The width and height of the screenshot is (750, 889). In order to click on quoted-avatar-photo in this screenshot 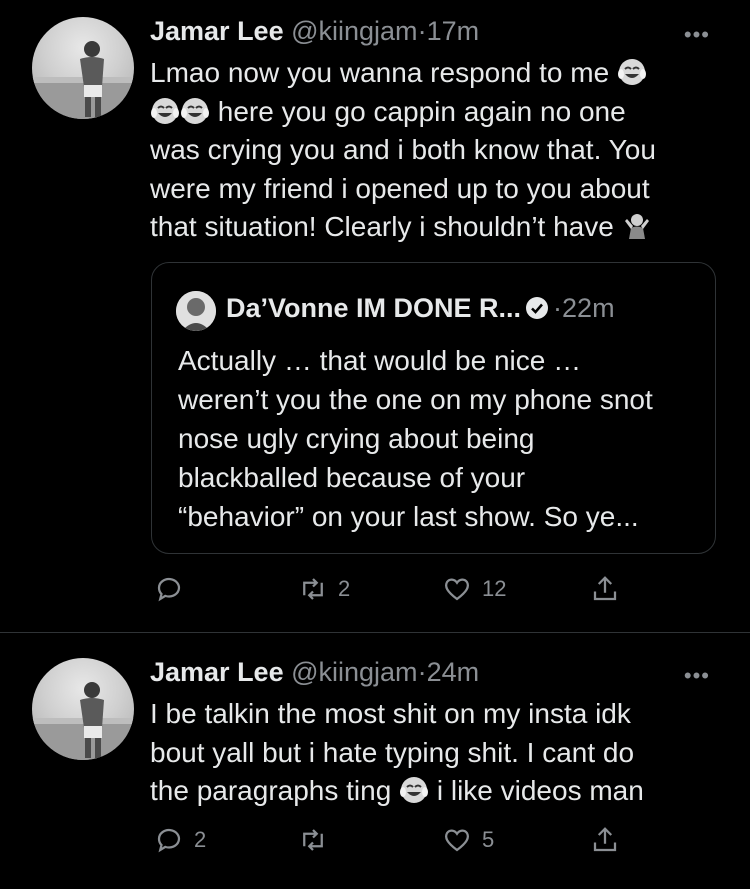, I will do `click(196, 311)`.